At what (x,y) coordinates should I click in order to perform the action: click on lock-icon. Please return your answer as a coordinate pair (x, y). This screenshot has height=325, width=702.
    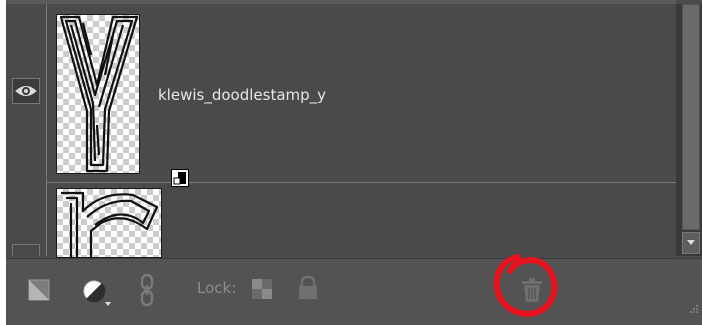
    Looking at the image, I should click on (308, 287).